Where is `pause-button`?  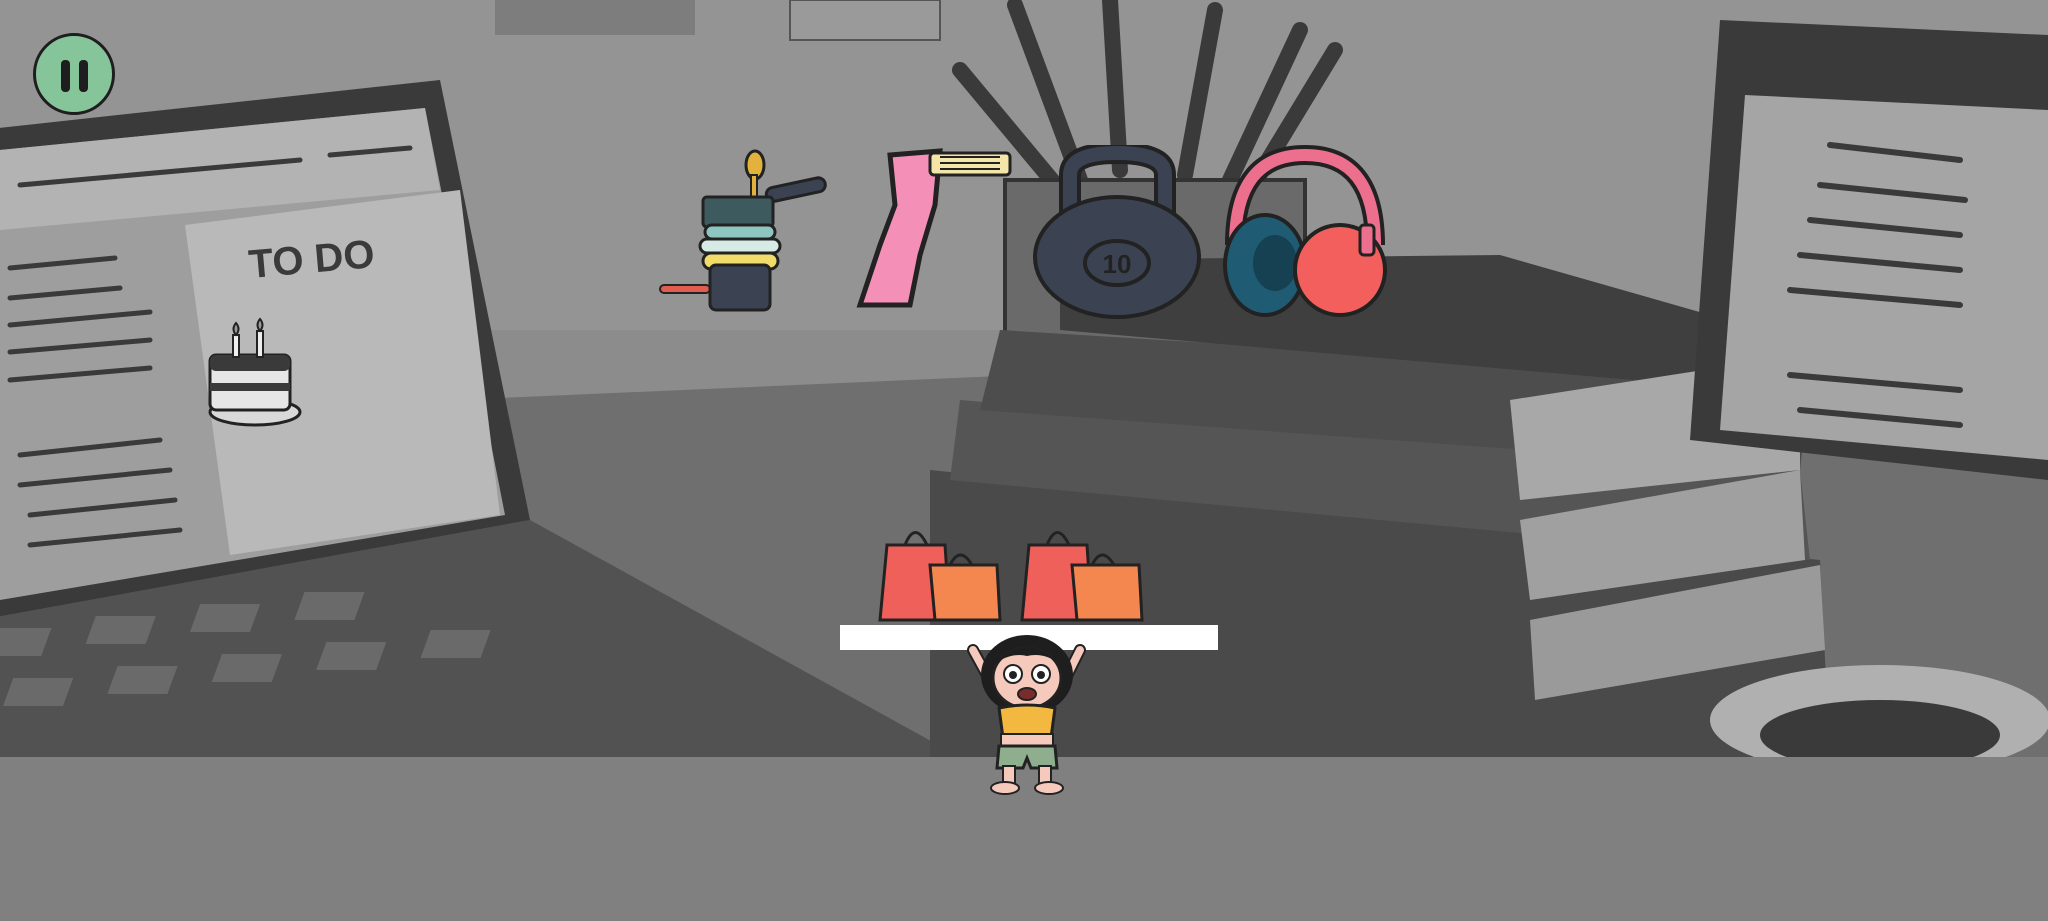 pause-button is located at coordinates (74, 74).